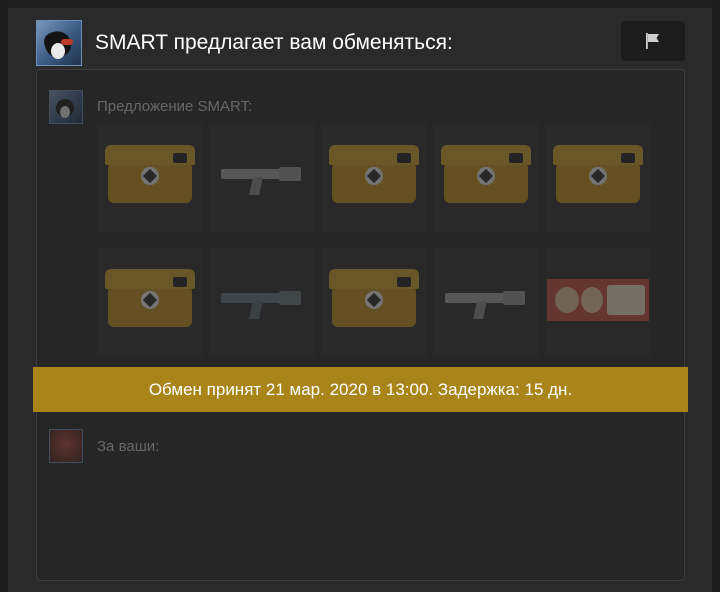  I want to click on offer-partner-avatar, so click(66, 107).